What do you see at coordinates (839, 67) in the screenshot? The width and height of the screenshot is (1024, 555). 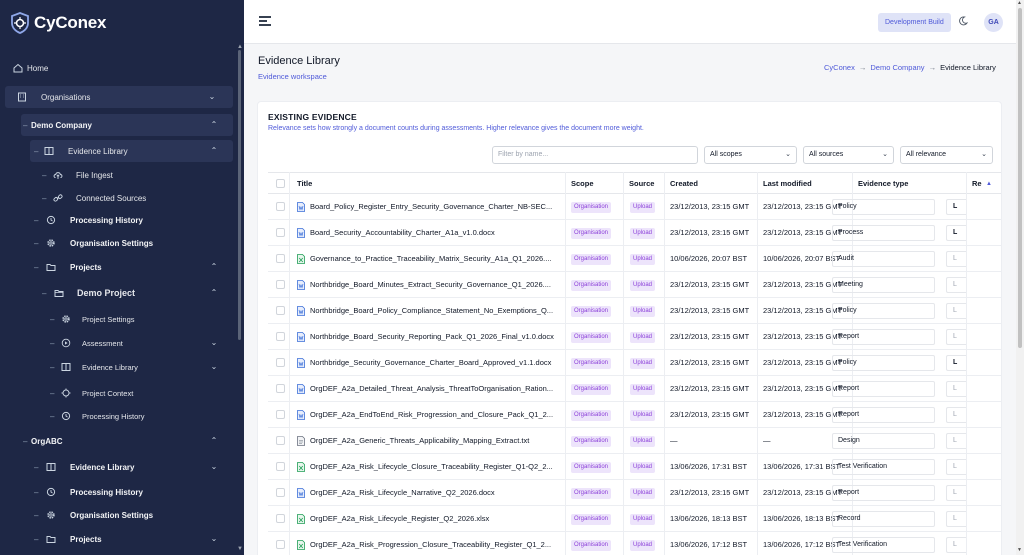 I see `breadcrumb-link: CyConex` at bounding box center [839, 67].